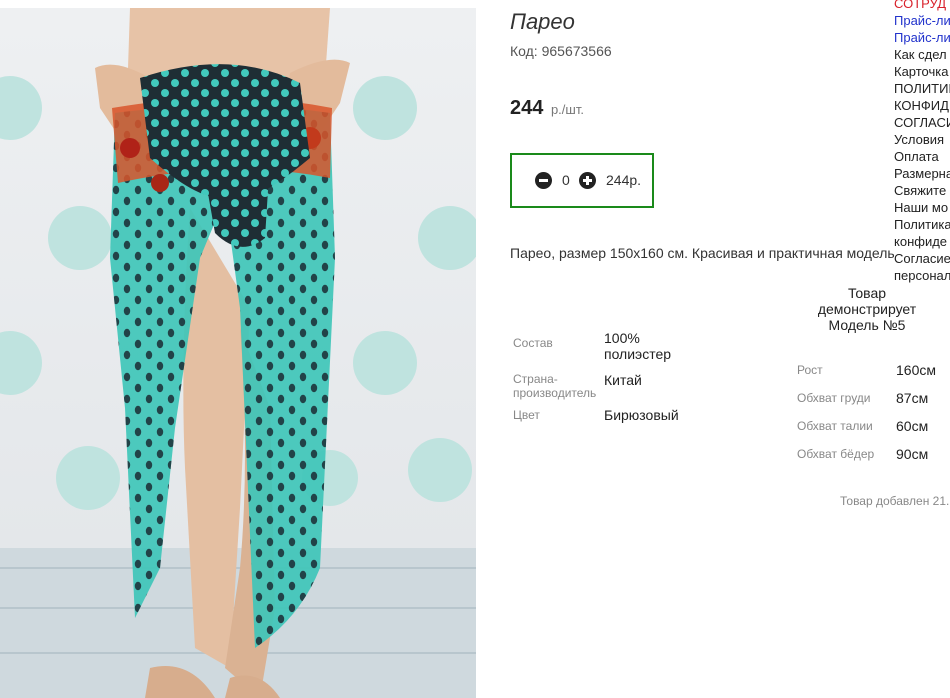 This screenshot has height=698, width=950. I want to click on side-menu-item: Политика, so click(922, 224).